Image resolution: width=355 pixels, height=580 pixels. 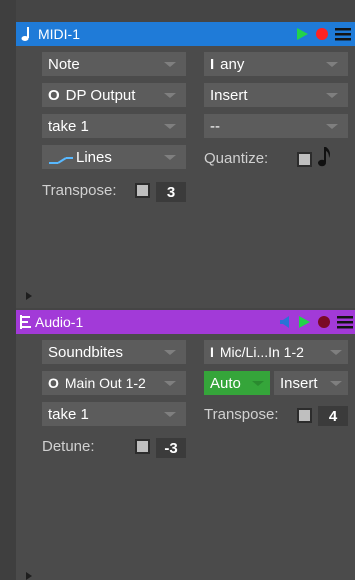 I want to click on audio-insert-value: Insert, so click(x=299, y=383).